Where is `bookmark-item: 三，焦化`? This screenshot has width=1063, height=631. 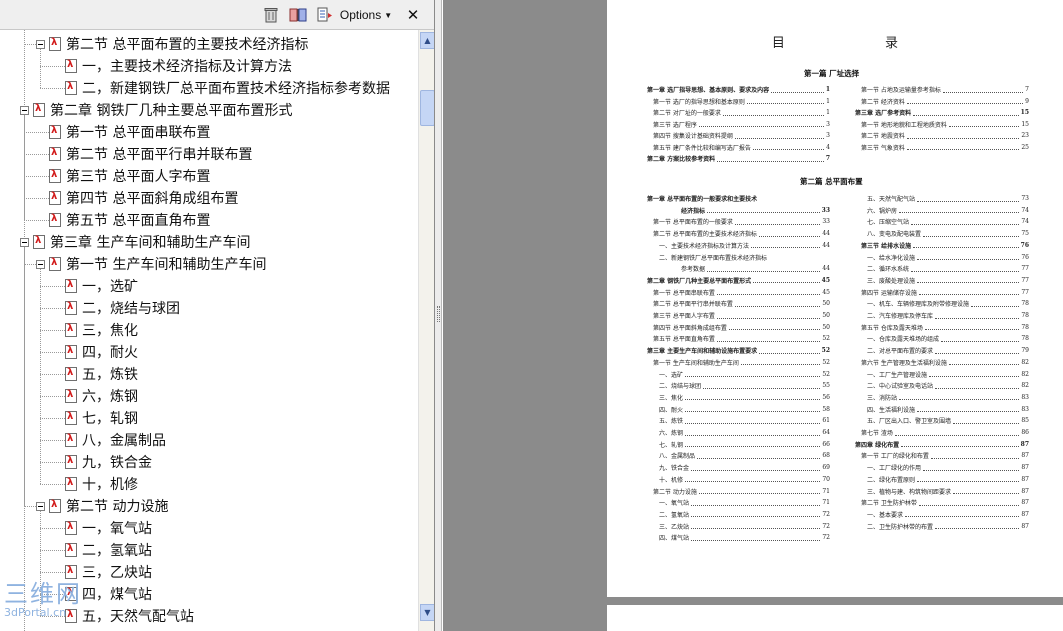 bookmark-item: 三，焦化 is located at coordinates (95, 330).